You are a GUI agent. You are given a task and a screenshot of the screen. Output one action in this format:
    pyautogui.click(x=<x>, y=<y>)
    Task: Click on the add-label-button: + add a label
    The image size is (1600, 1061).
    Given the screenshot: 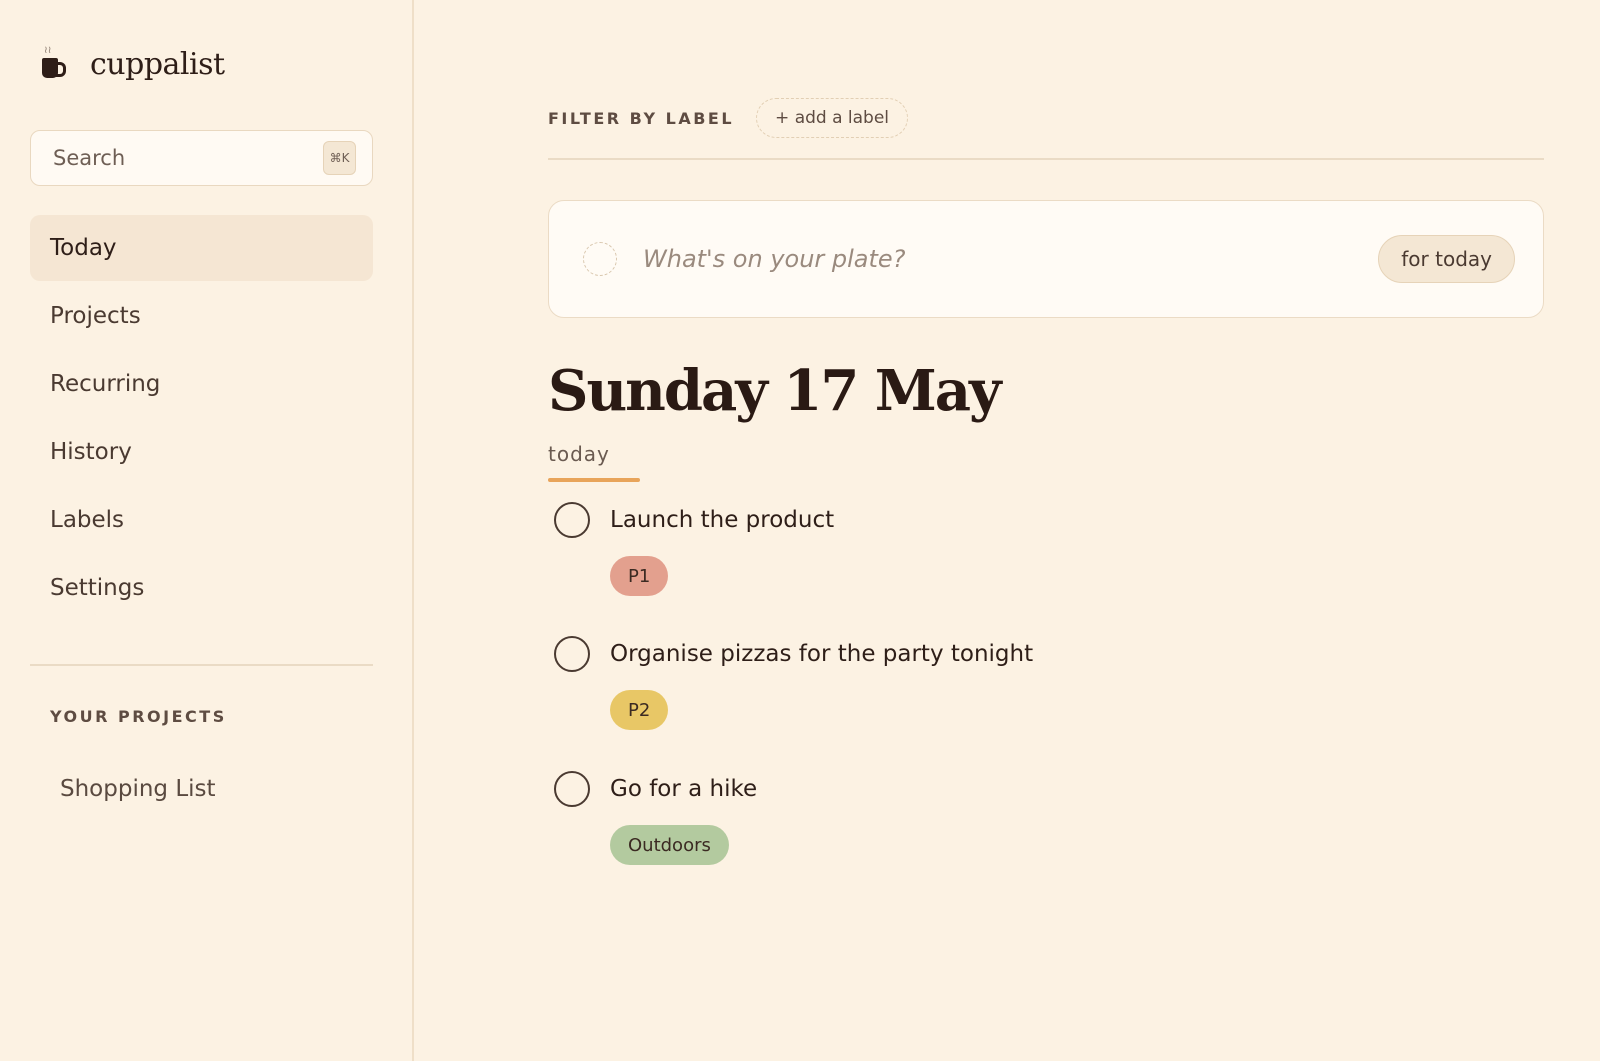 What is the action you would take?
    pyautogui.click(x=832, y=118)
    